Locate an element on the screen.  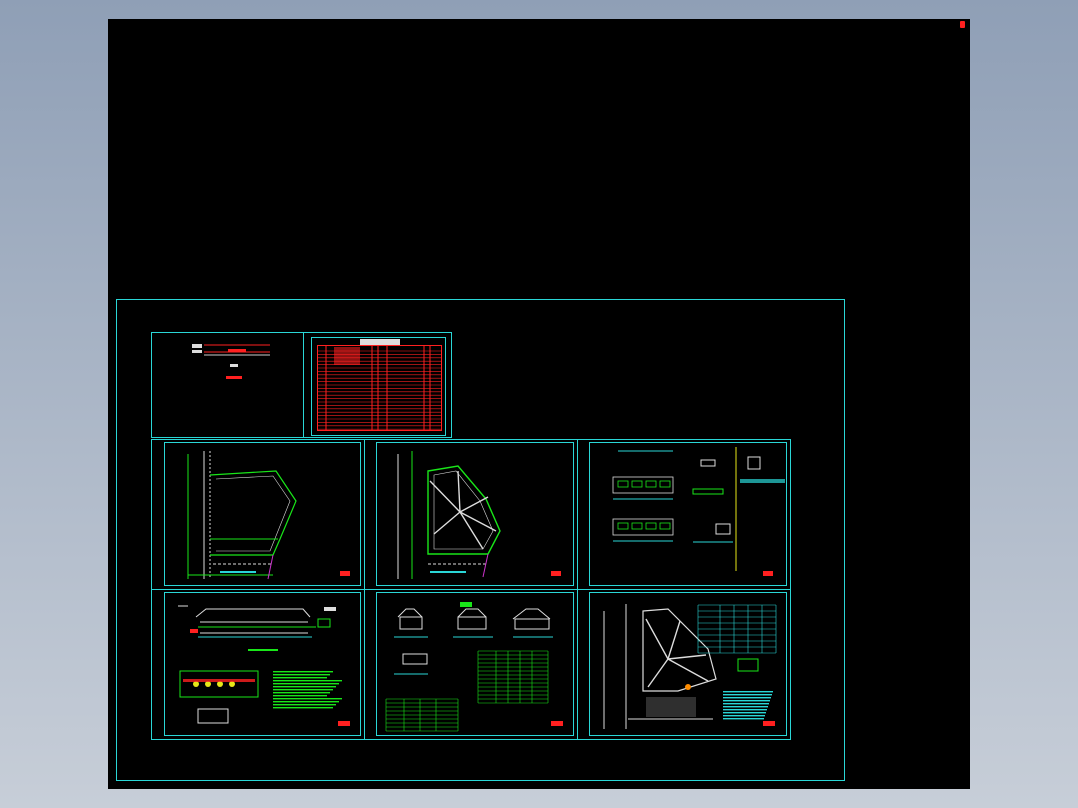
sheet-details is located at coordinates (474, 667).